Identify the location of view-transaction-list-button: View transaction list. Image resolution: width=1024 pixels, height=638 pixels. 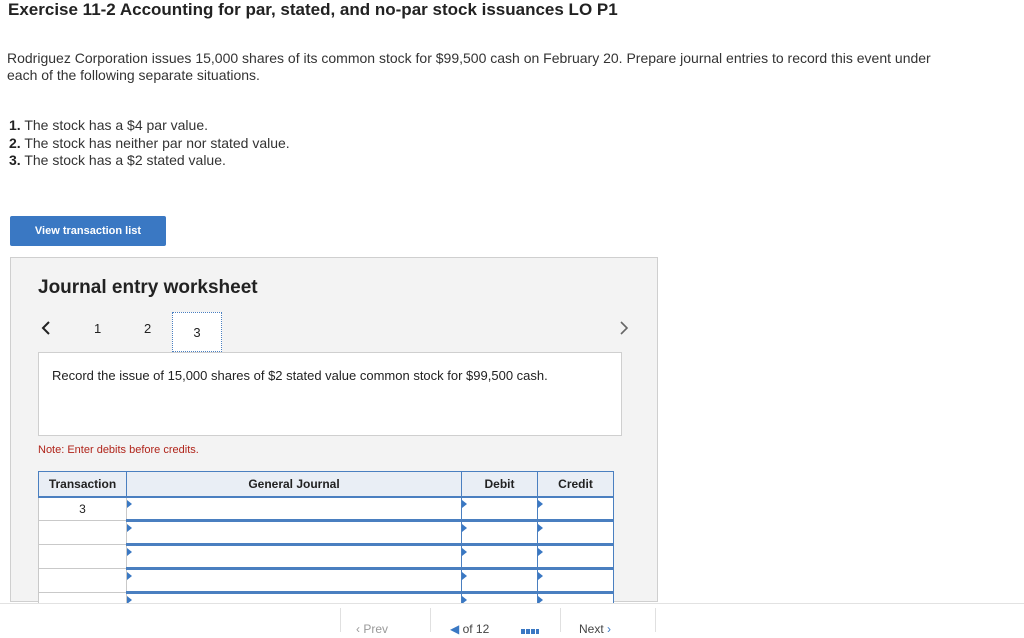
(88, 231).